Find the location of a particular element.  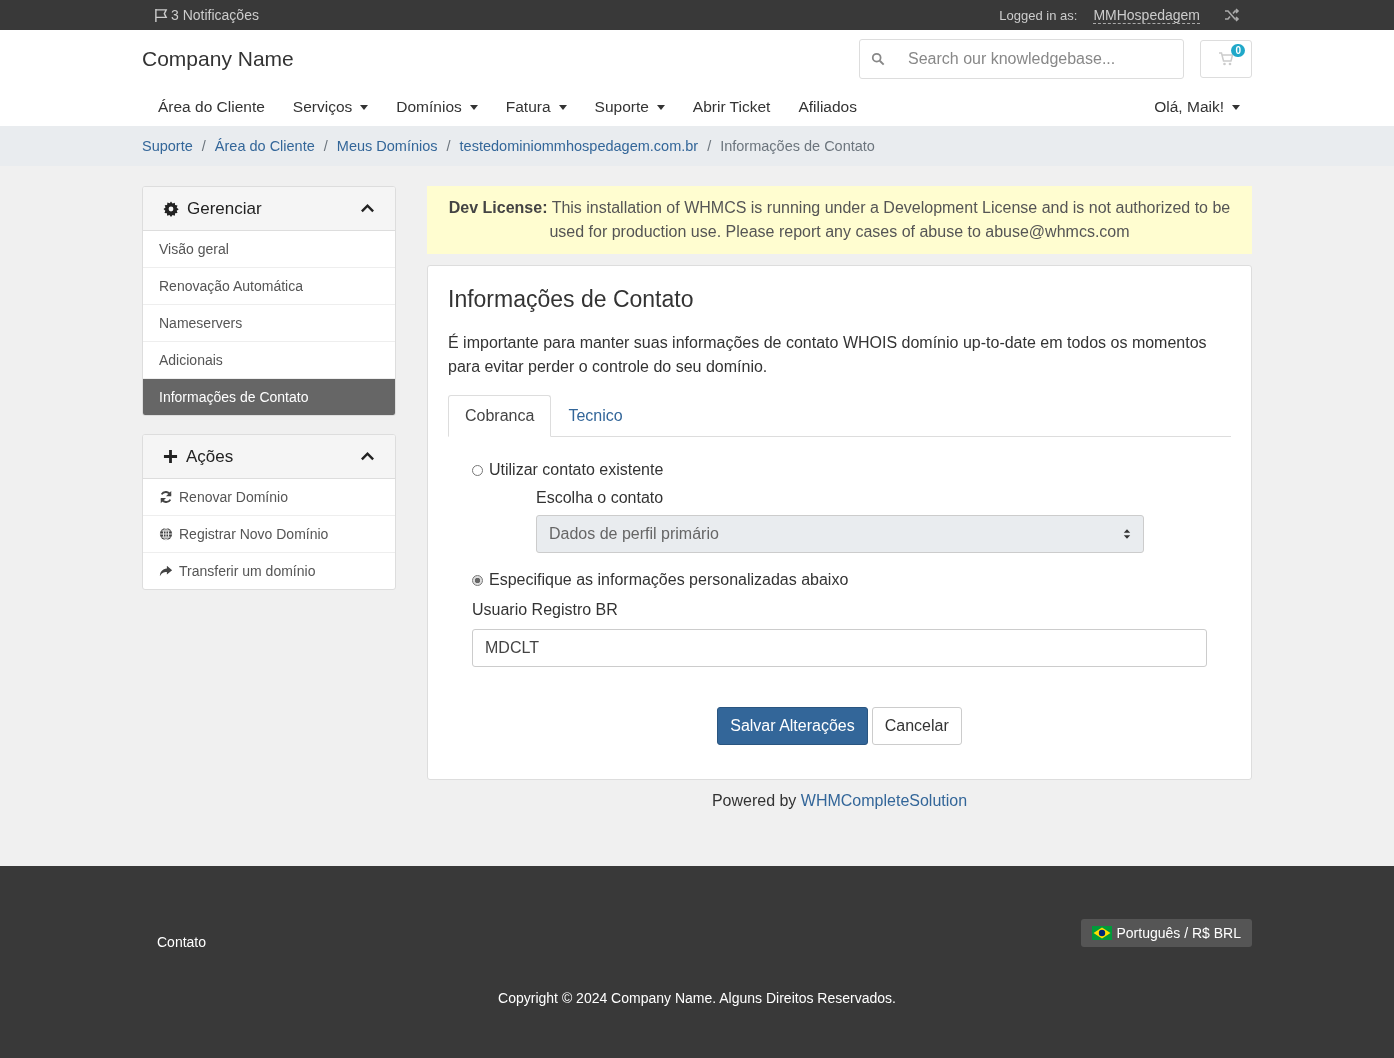

footer-link: Contato is located at coordinates (182, 942).